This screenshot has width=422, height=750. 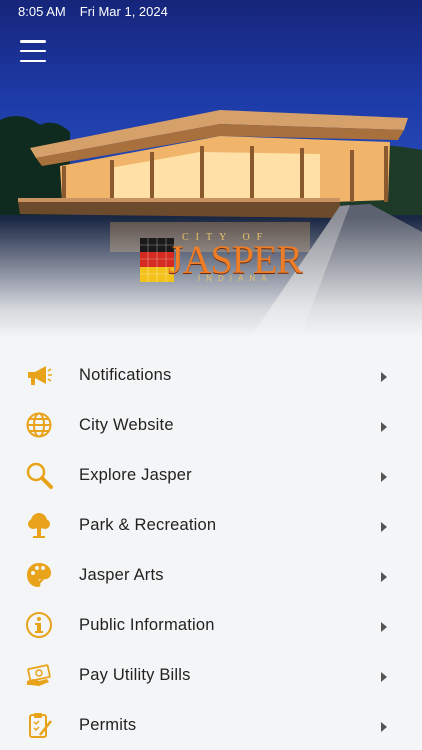 What do you see at coordinates (125, 374) in the screenshot?
I see `menu-item-label: Notifications` at bounding box center [125, 374].